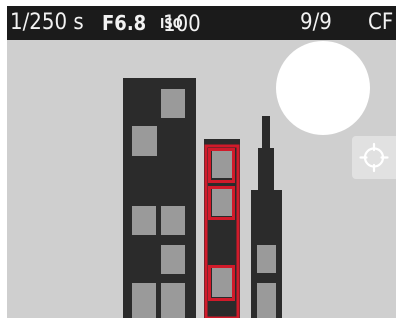  Describe the element at coordinates (47, 22) in the screenshot. I see `shutter-speed: 1/250 s` at that location.